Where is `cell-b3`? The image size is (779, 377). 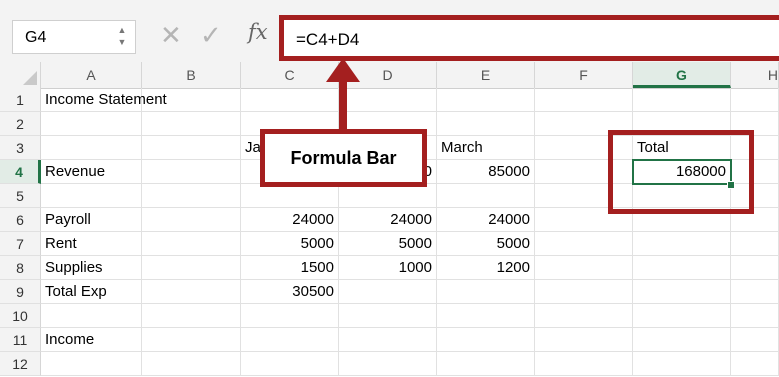
cell-b3 is located at coordinates (191, 148).